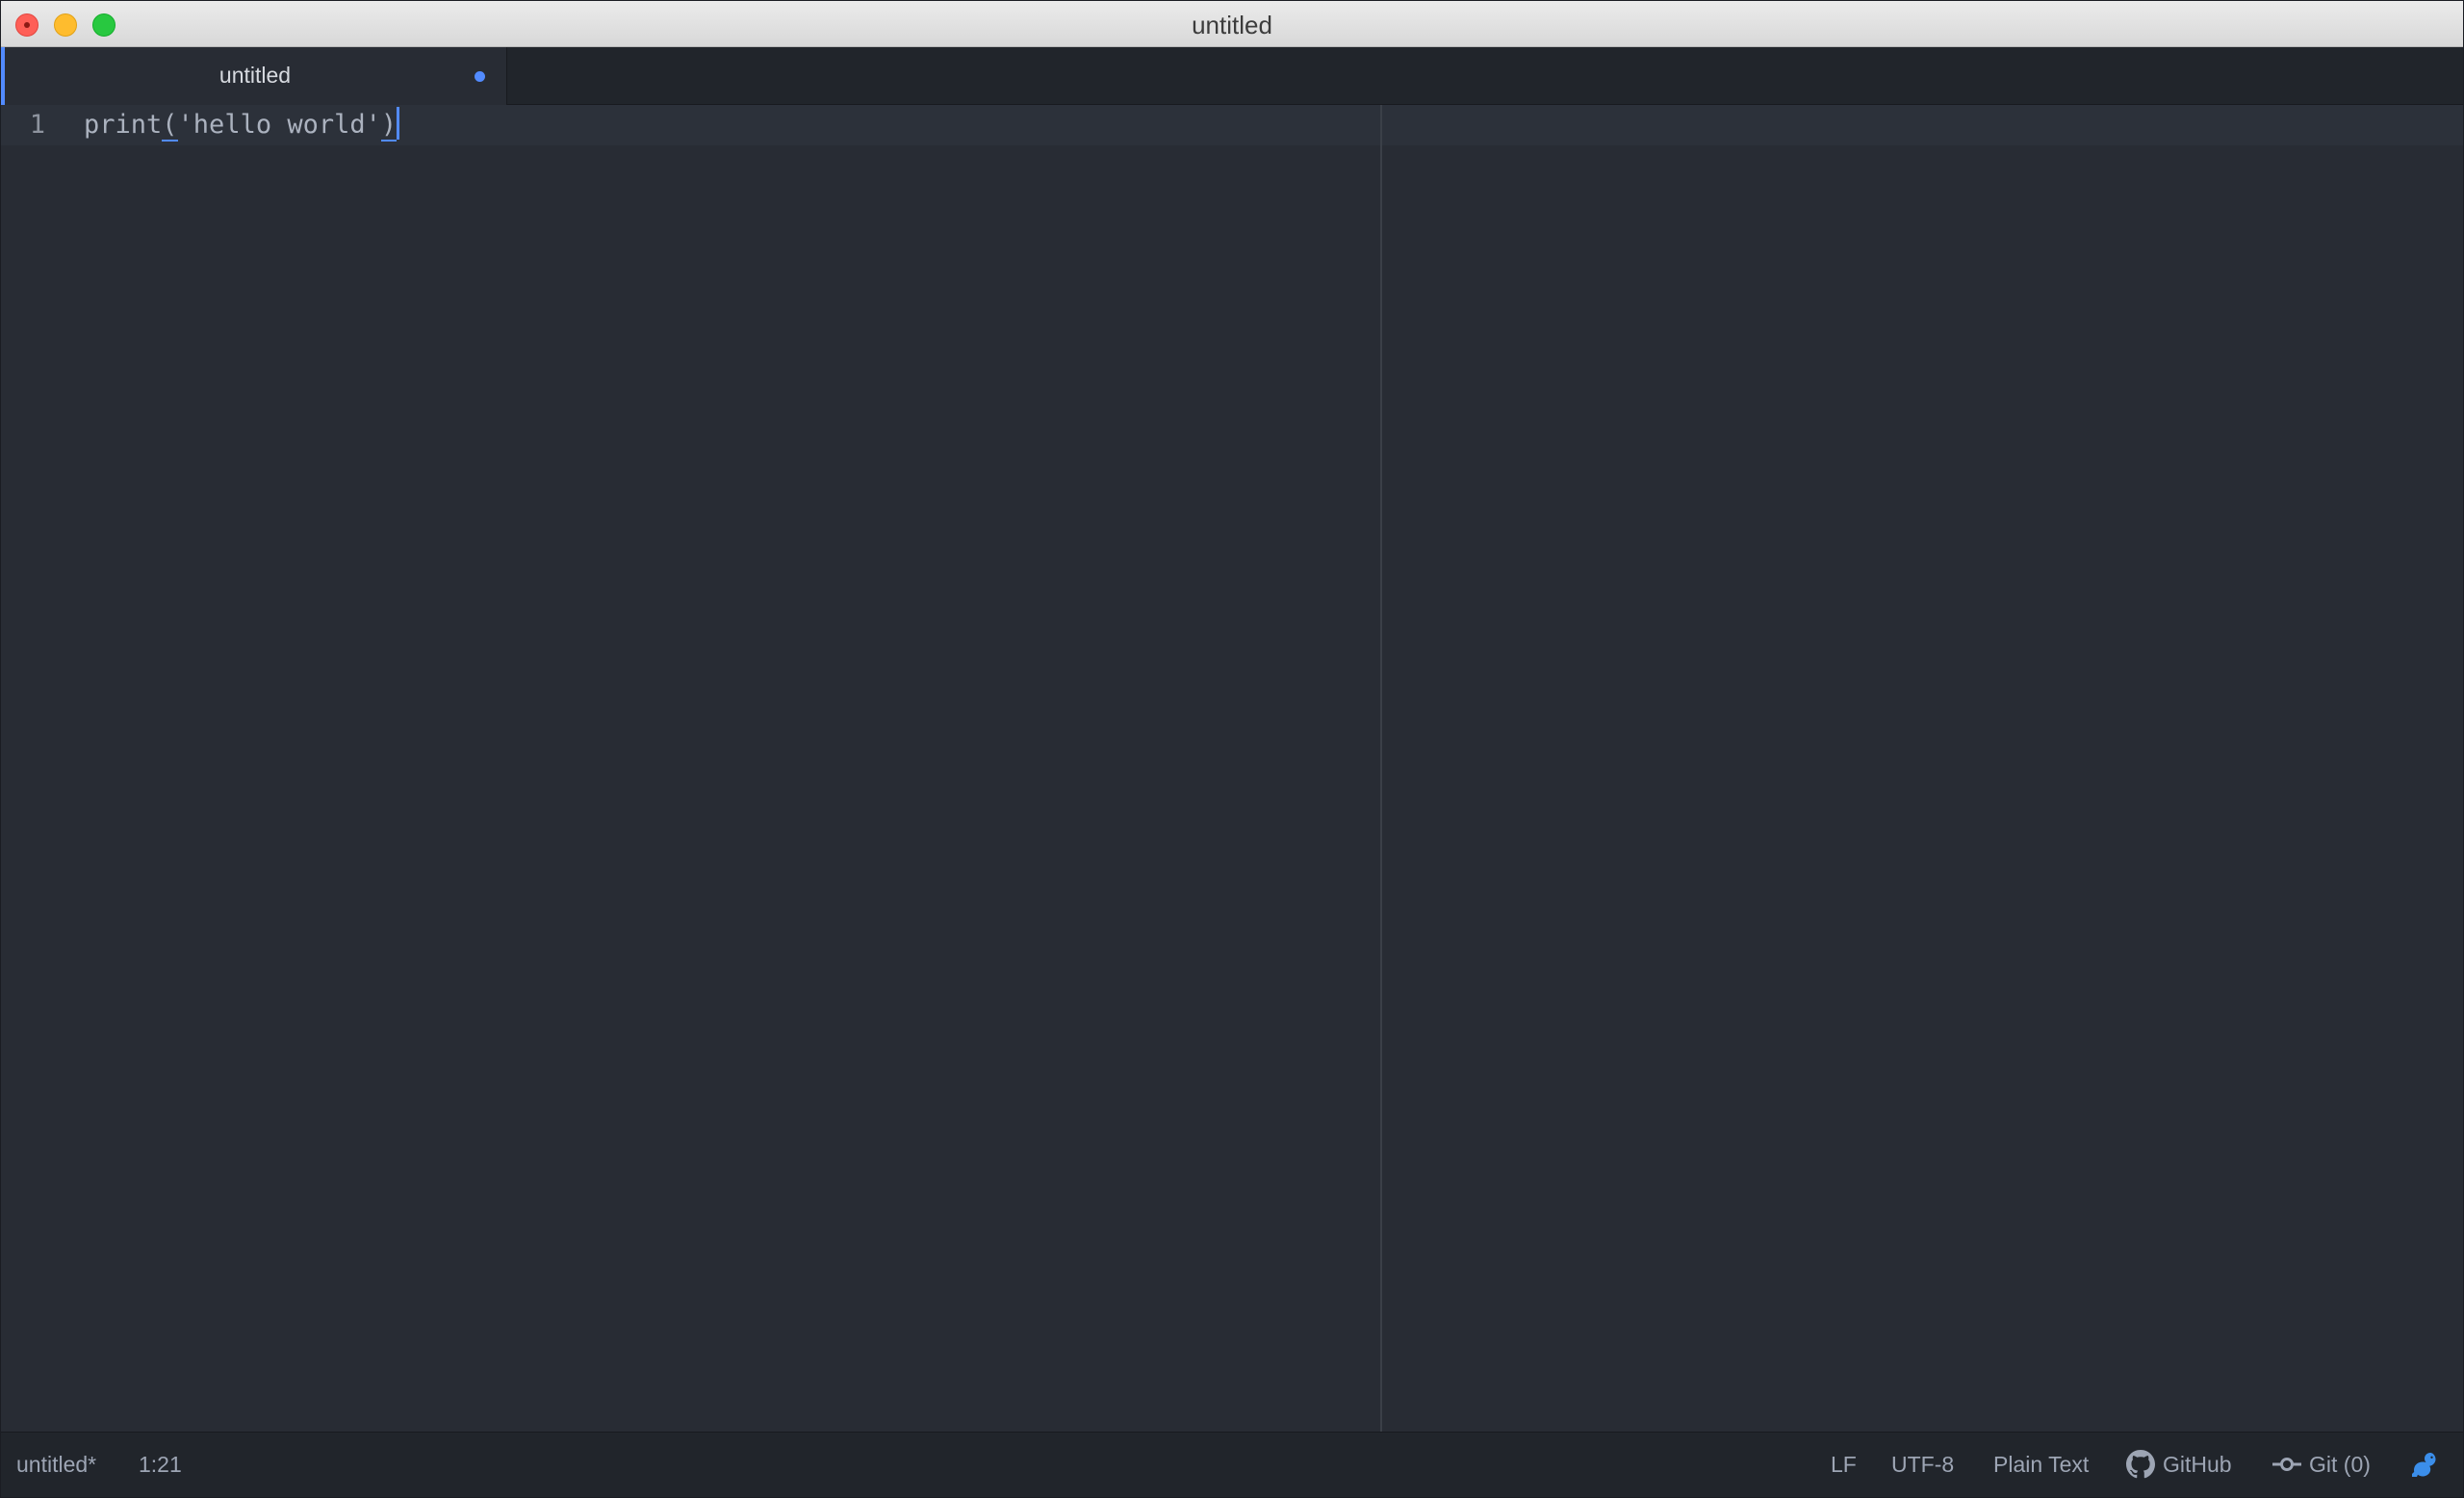 The width and height of the screenshot is (2464, 1498). Describe the element at coordinates (160, 1465) in the screenshot. I see `status-cursor-position: 1:21` at that location.